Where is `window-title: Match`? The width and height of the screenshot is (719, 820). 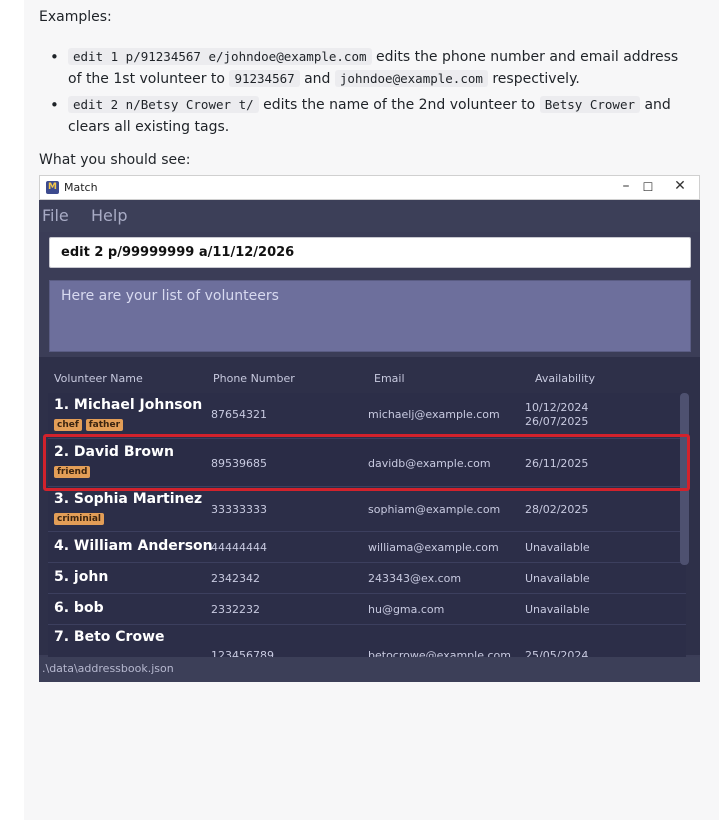 window-title: Match is located at coordinates (81, 187).